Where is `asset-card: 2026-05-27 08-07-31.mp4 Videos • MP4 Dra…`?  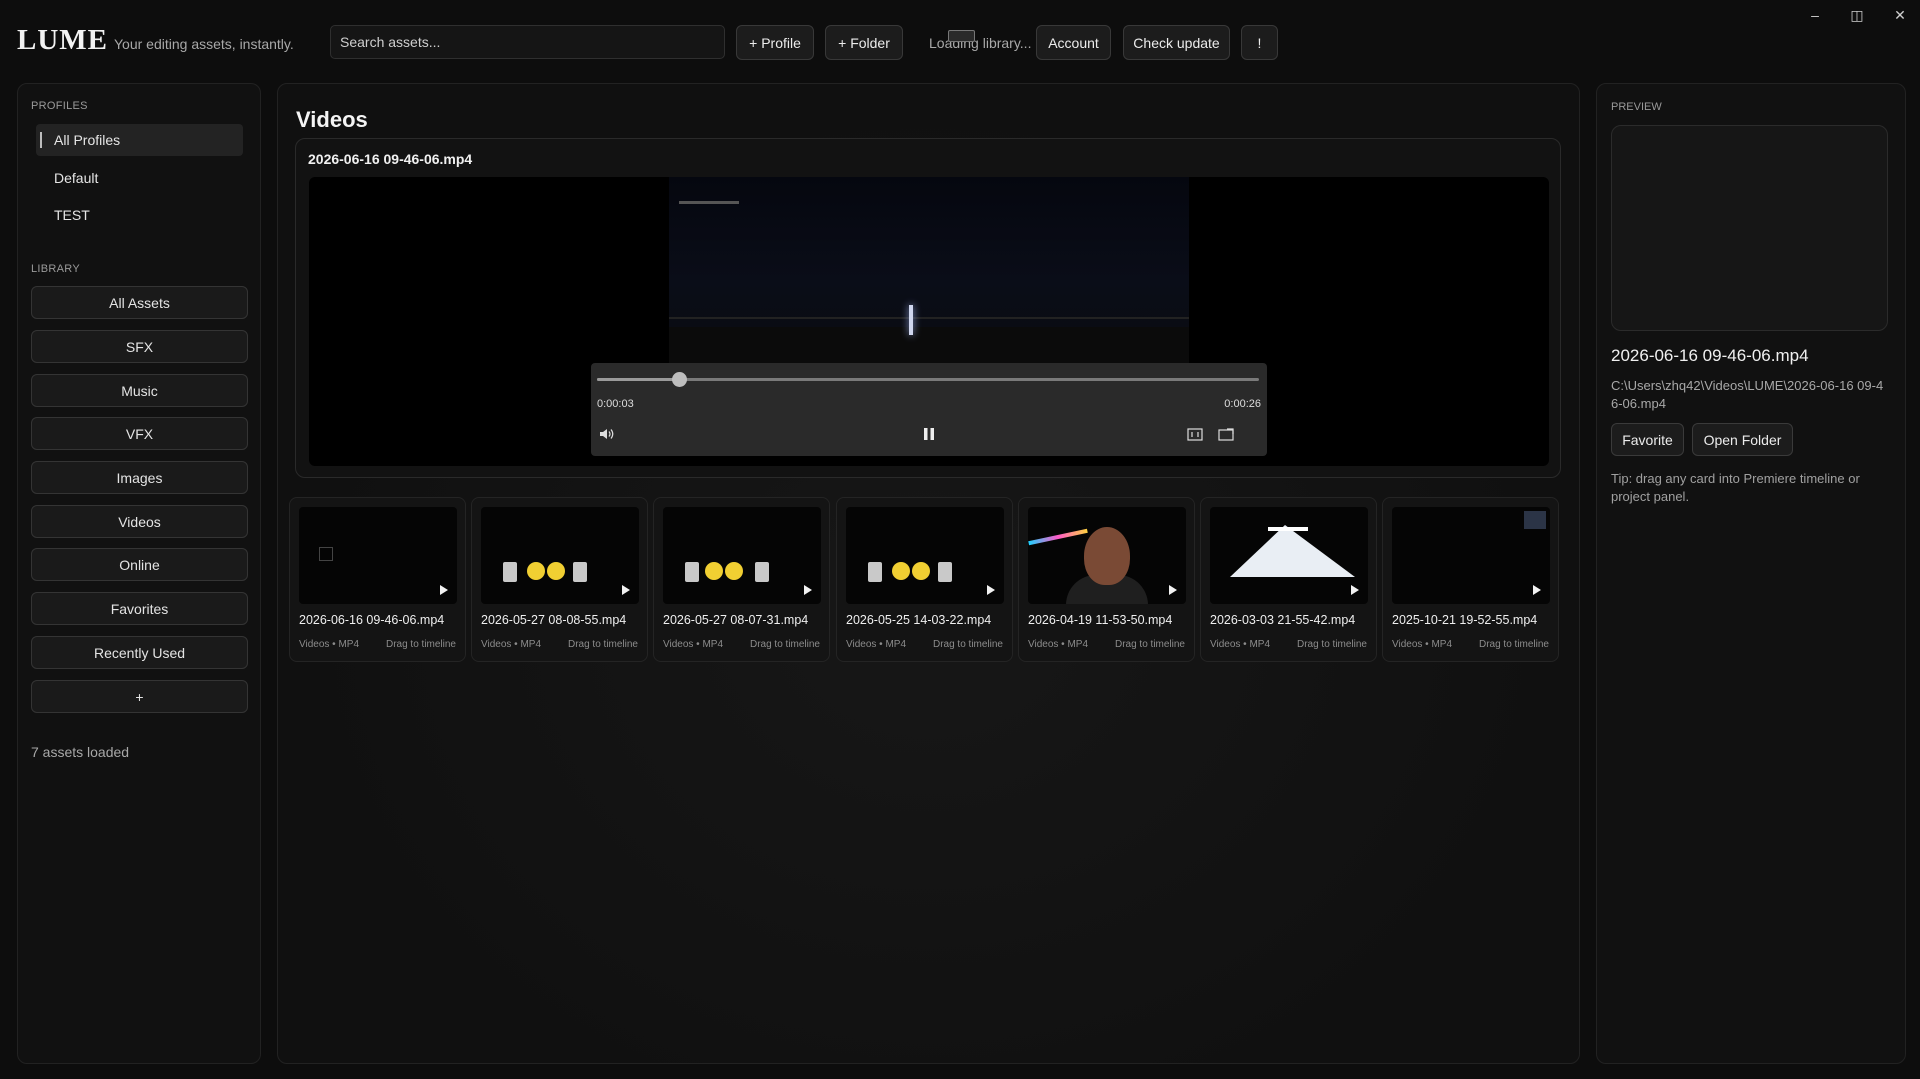
asset-card: 2026-05-27 08-07-31.mp4 Videos • MP4 Dra… is located at coordinates (741, 579).